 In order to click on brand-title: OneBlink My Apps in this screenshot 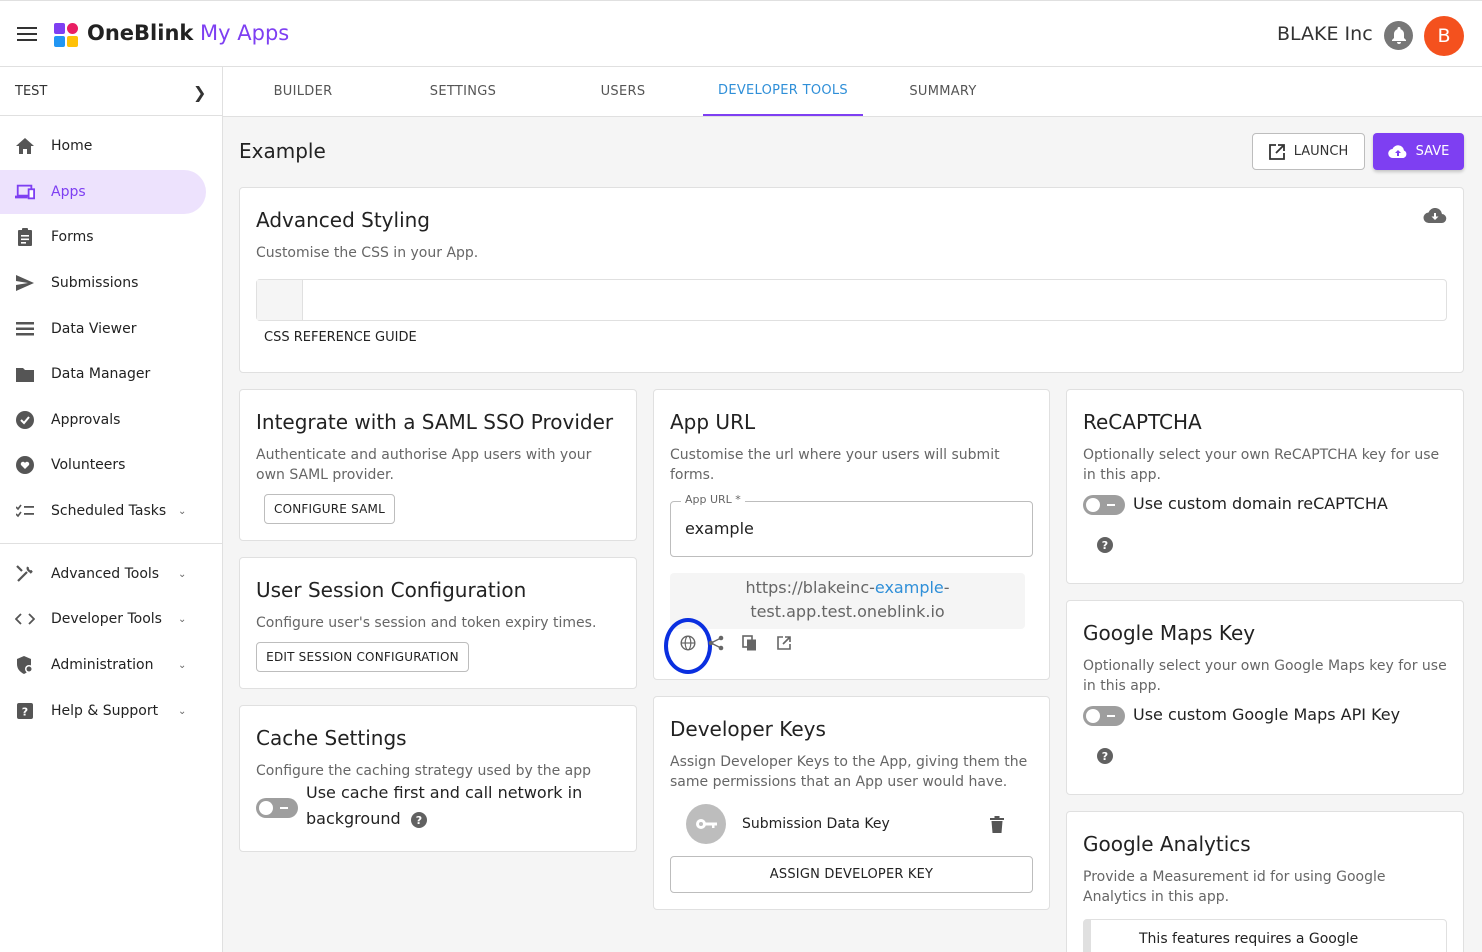, I will do `click(188, 33)`.